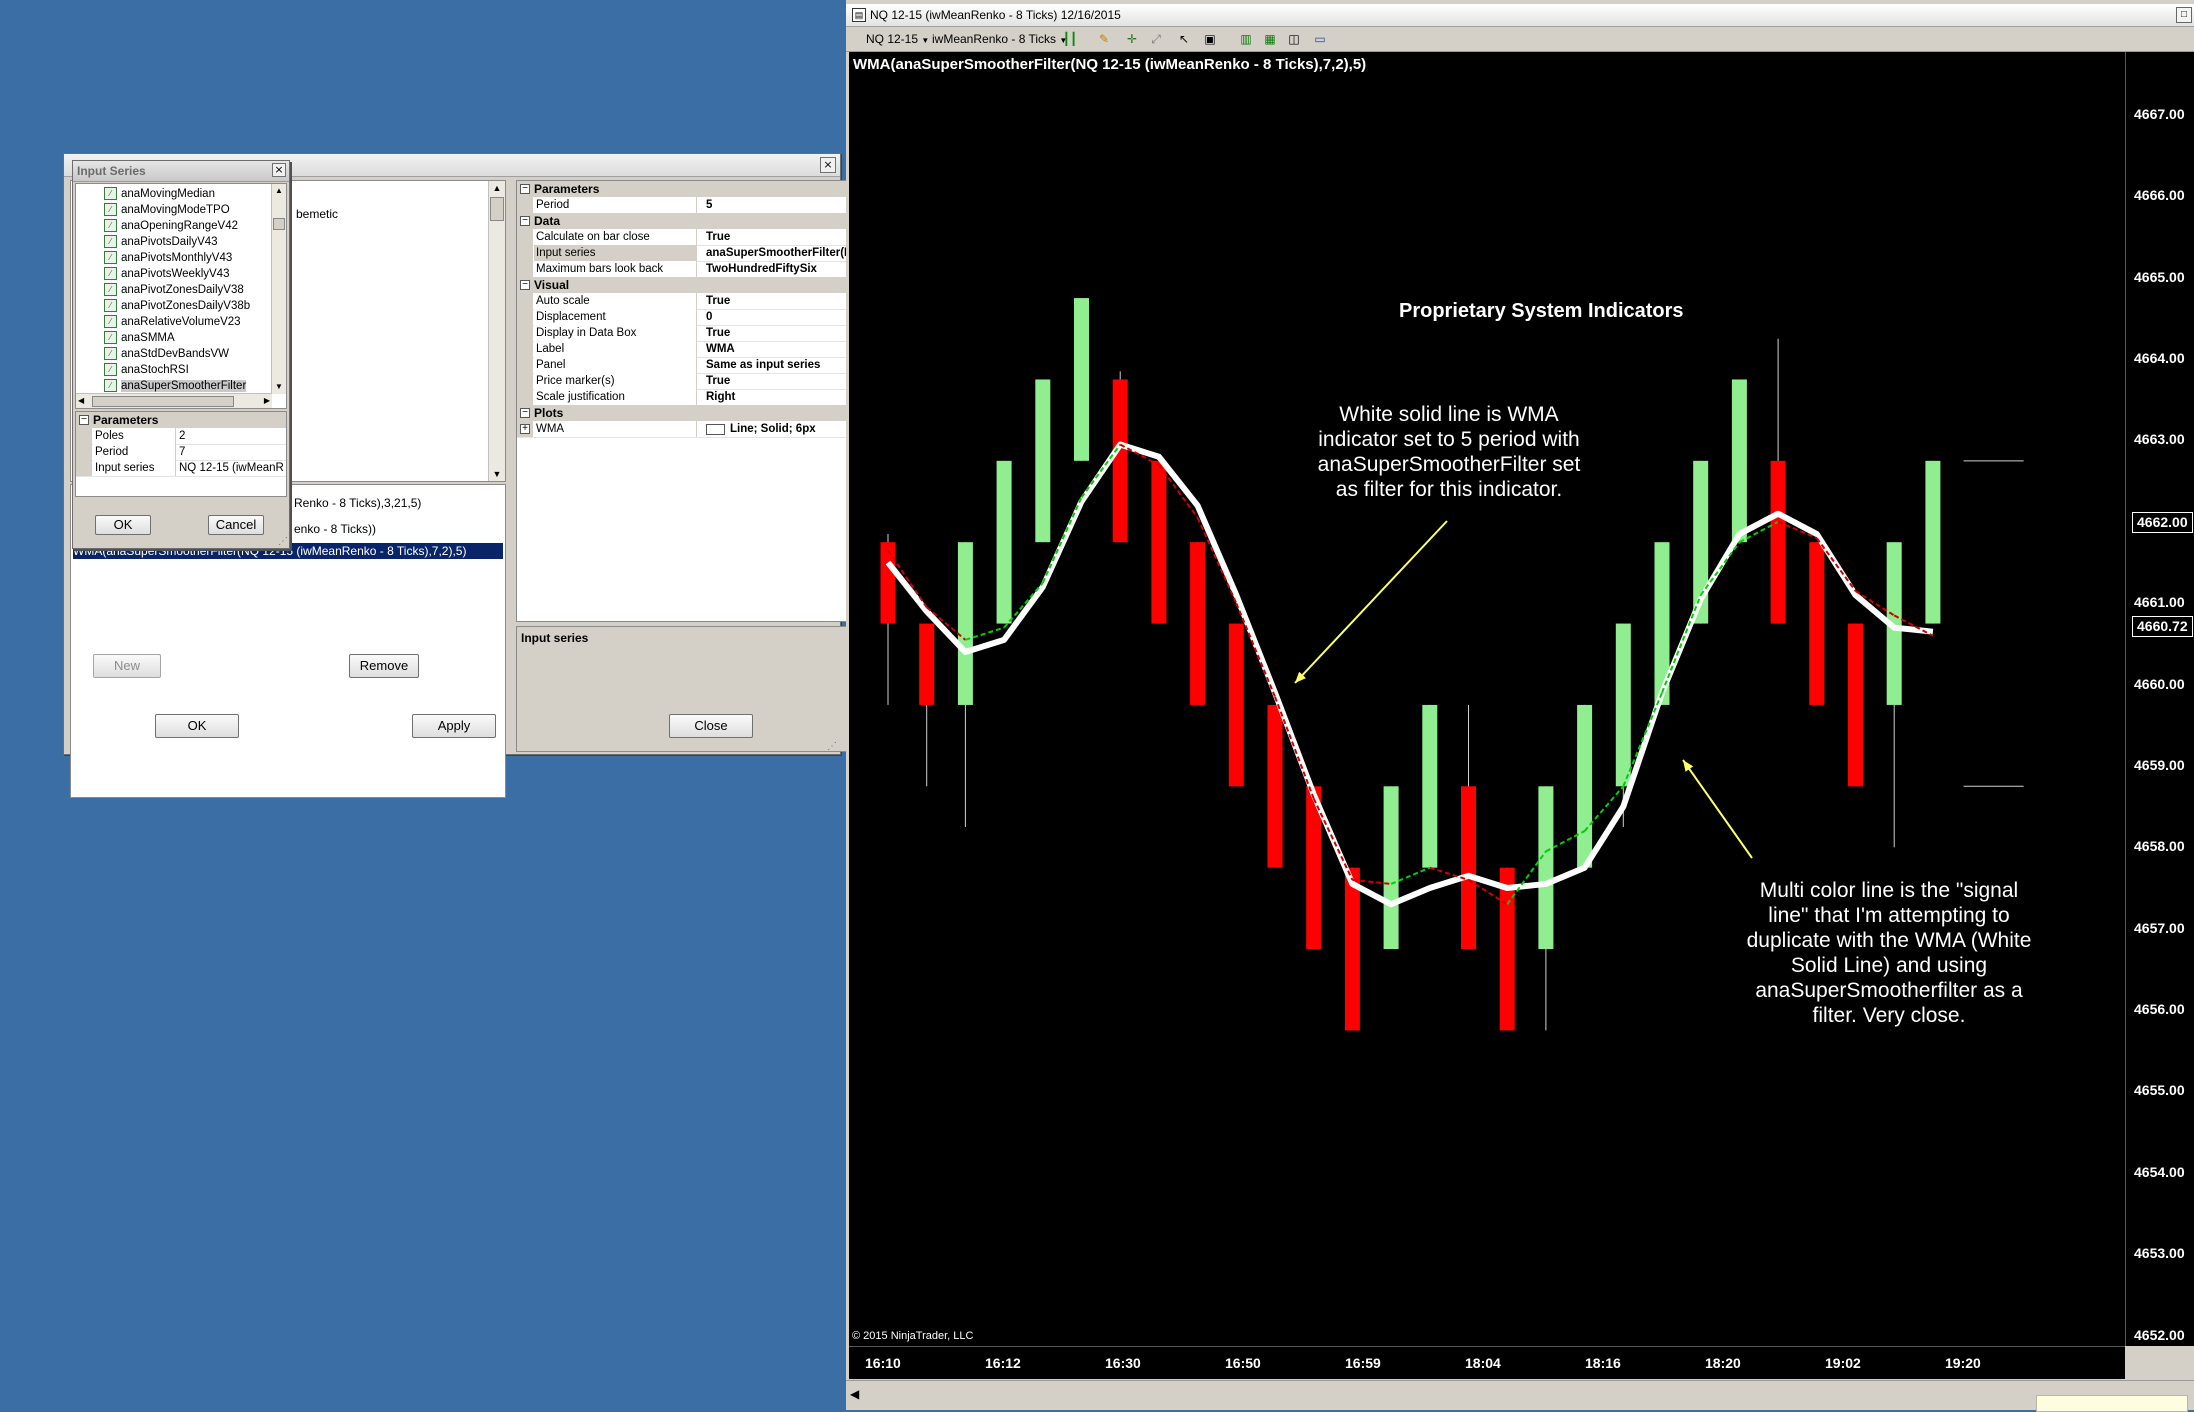 This screenshot has height=1412, width=2194. What do you see at coordinates (1363, 1363) in the screenshot?
I see `time-tick-label: 16:59` at bounding box center [1363, 1363].